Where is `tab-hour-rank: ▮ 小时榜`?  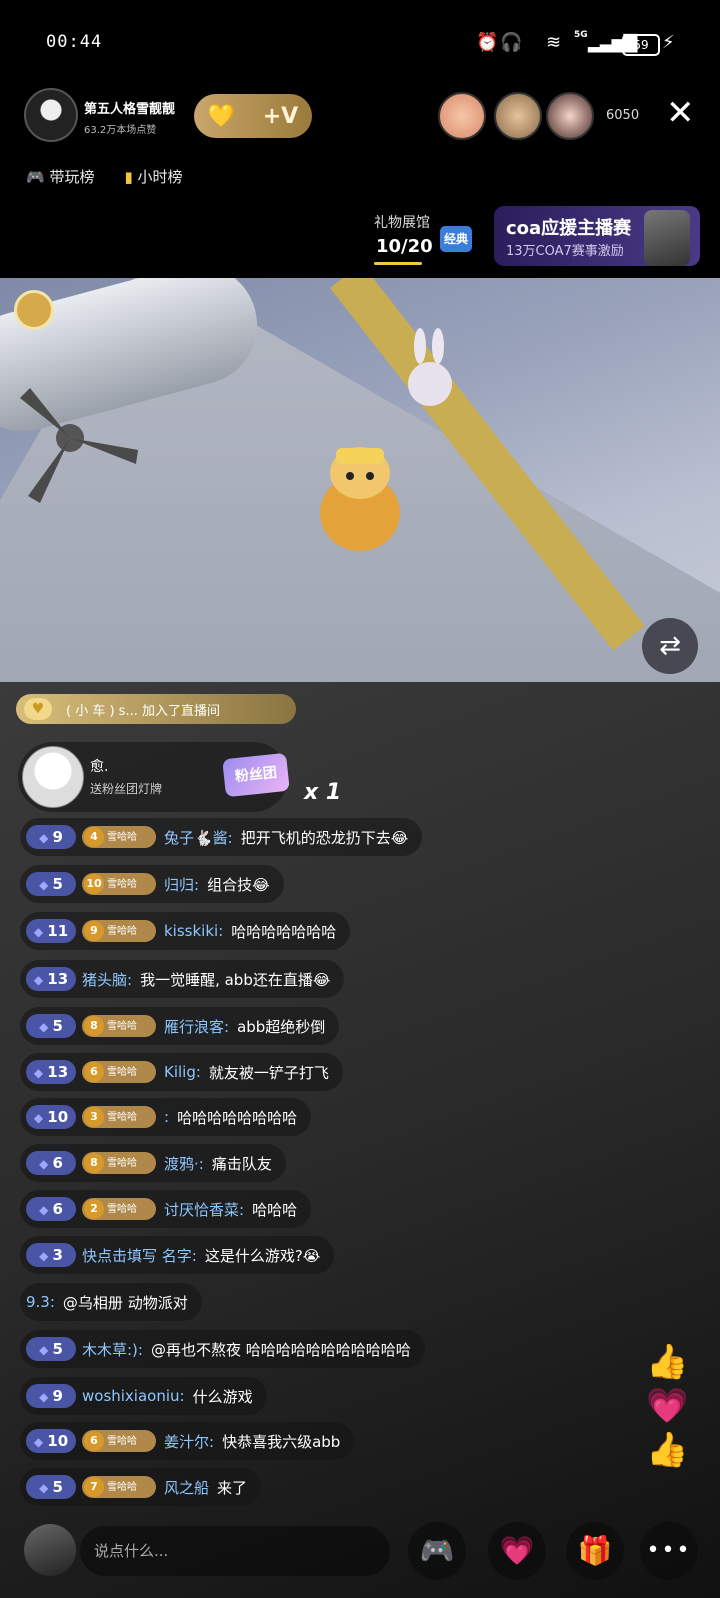 tab-hour-rank: ▮ 小时榜 is located at coordinates (153, 176).